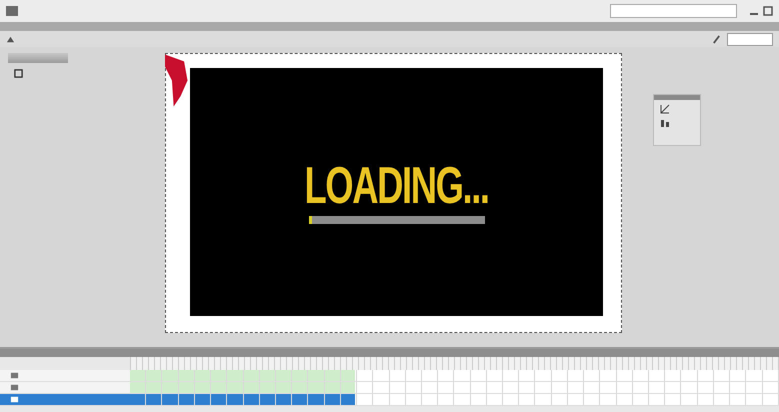 The image size is (779, 412). What do you see at coordinates (768, 11) in the screenshot?
I see `maximize-icon` at bounding box center [768, 11].